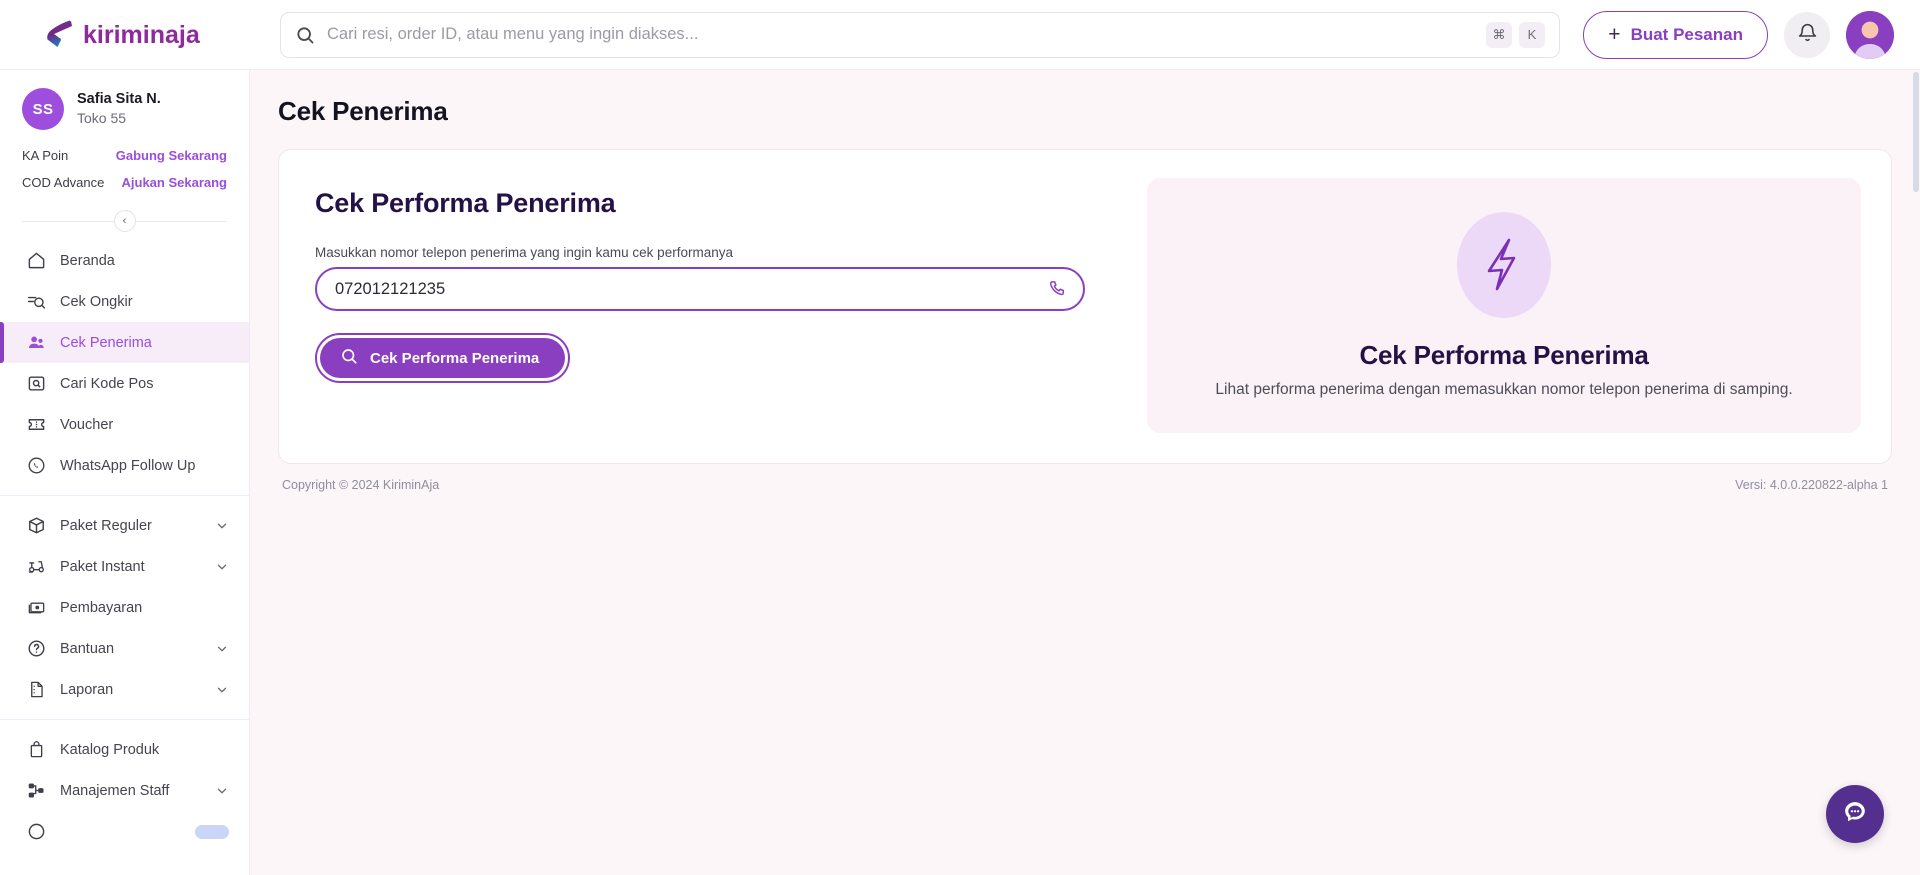 The image size is (1920, 875). I want to click on phone-input, so click(691, 289).